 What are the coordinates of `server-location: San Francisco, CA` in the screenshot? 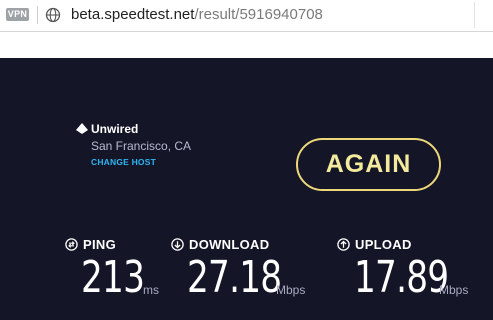 It's located at (141, 146).